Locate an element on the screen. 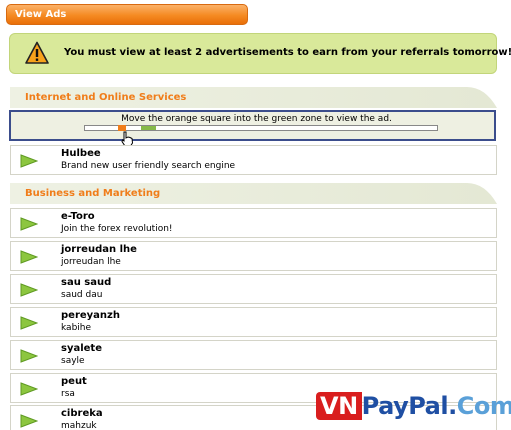 The width and height of the screenshot is (511, 430). ad-title: peut is located at coordinates (74, 381).